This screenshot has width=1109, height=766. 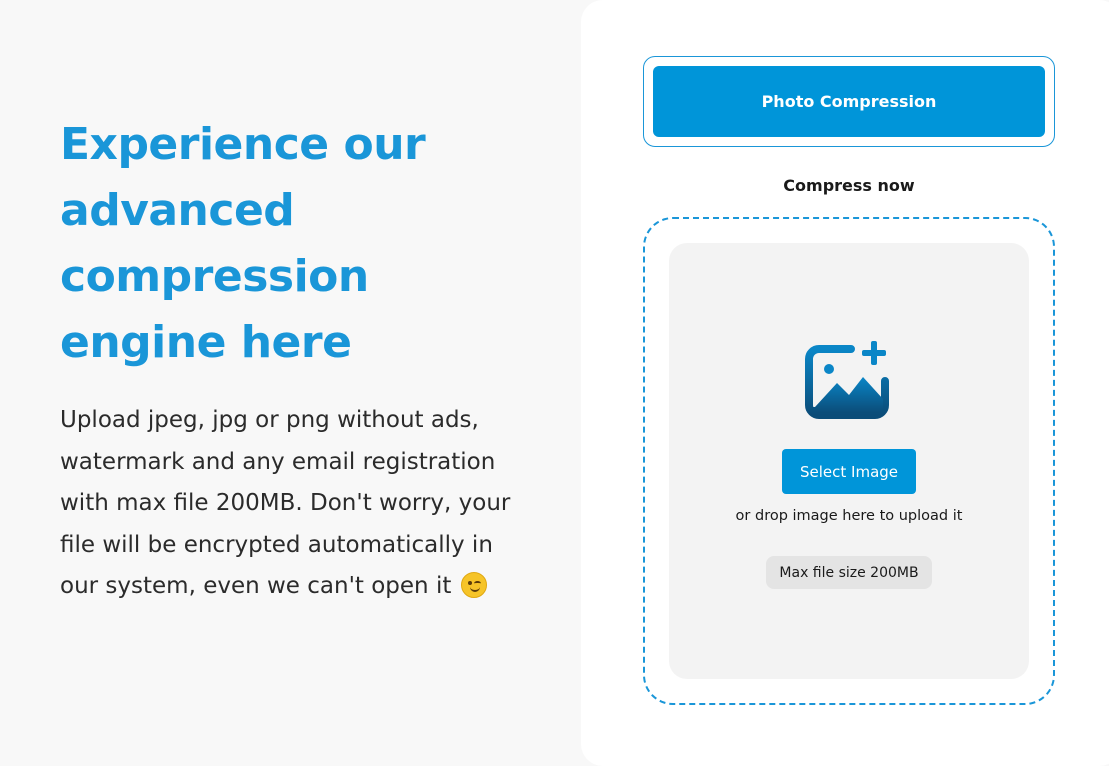 I want to click on compression-tab-group: Photo Compression, so click(x=849, y=101).